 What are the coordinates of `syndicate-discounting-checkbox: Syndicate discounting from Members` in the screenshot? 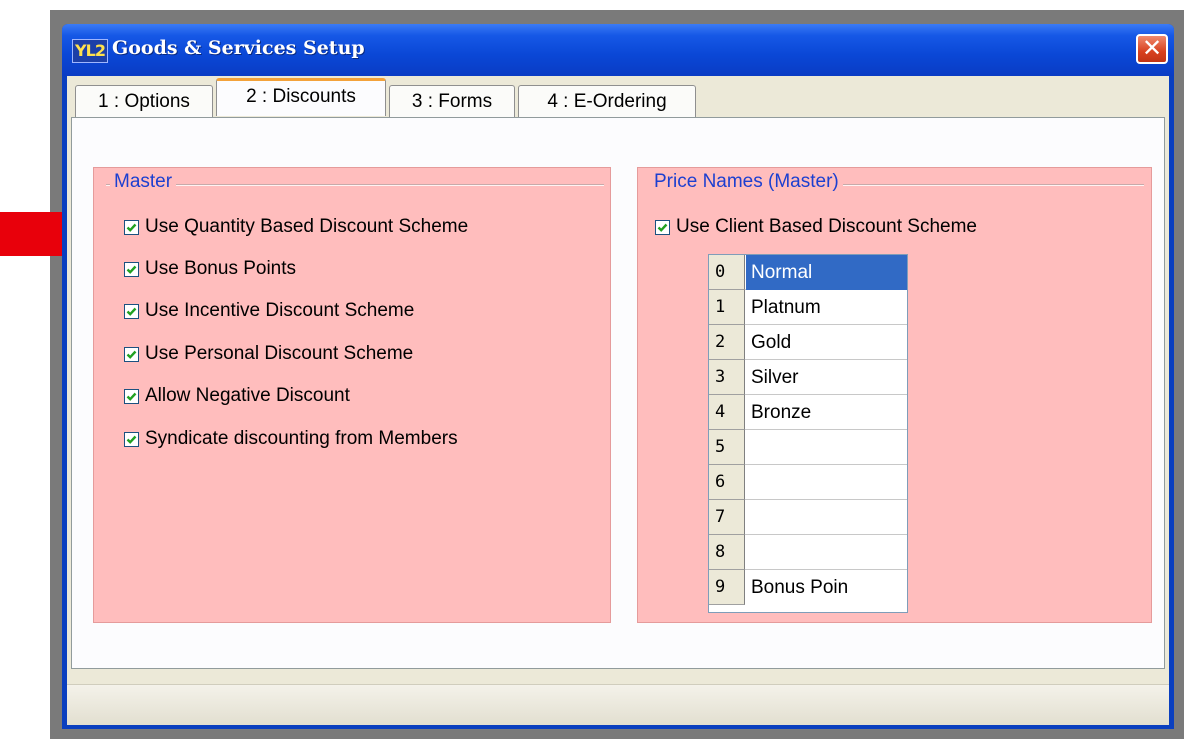 It's located at (291, 439).